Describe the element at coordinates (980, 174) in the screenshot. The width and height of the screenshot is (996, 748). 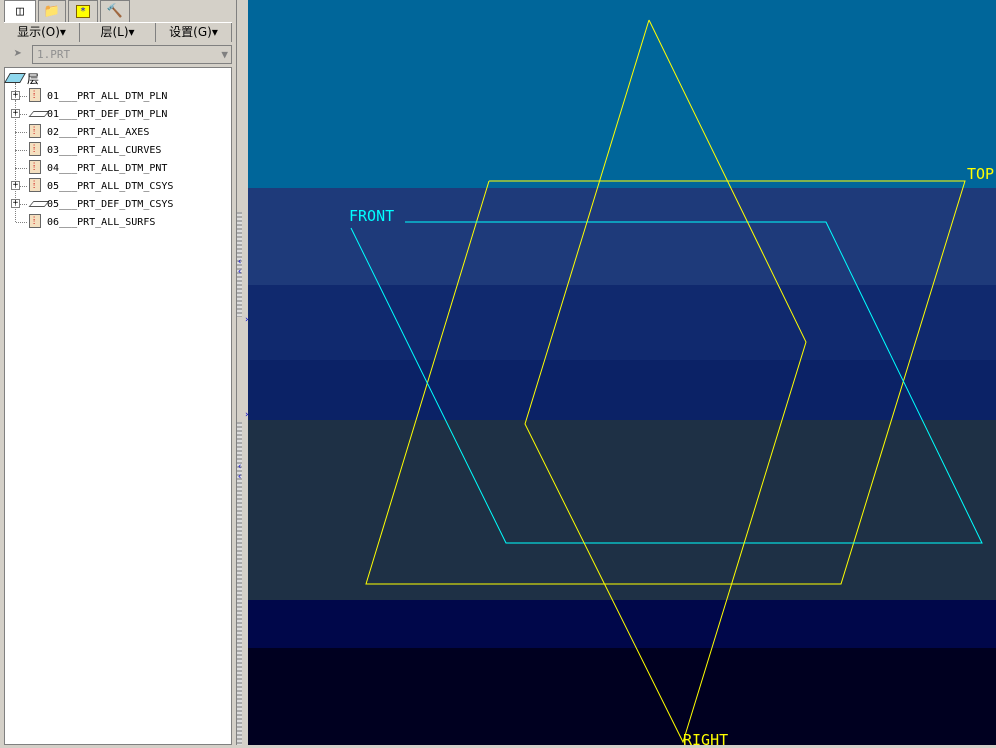
I see `plane-label-top: TOP` at that location.